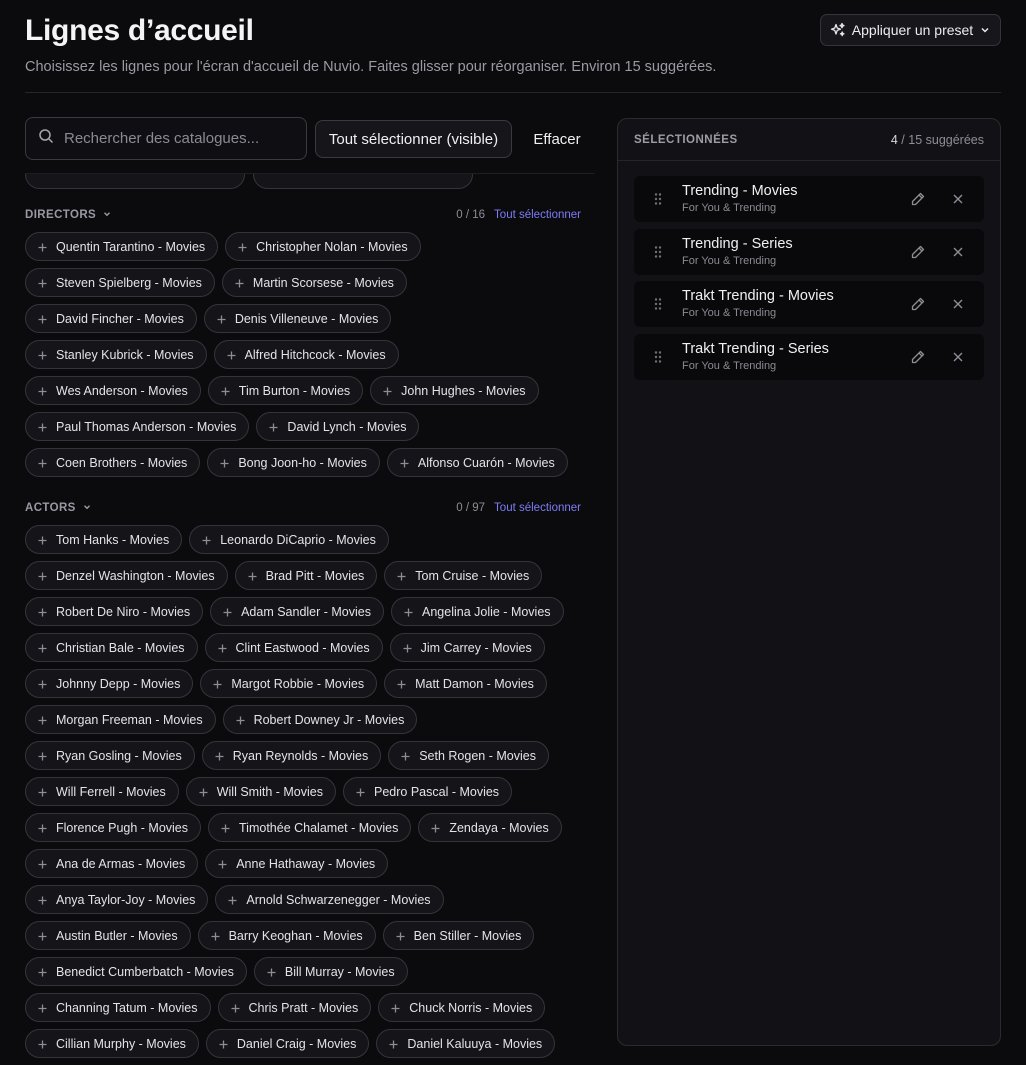  What do you see at coordinates (121, 863) in the screenshot?
I see `catalog-chip-label: Ana de Armas - Movies` at bounding box center [121, 863].